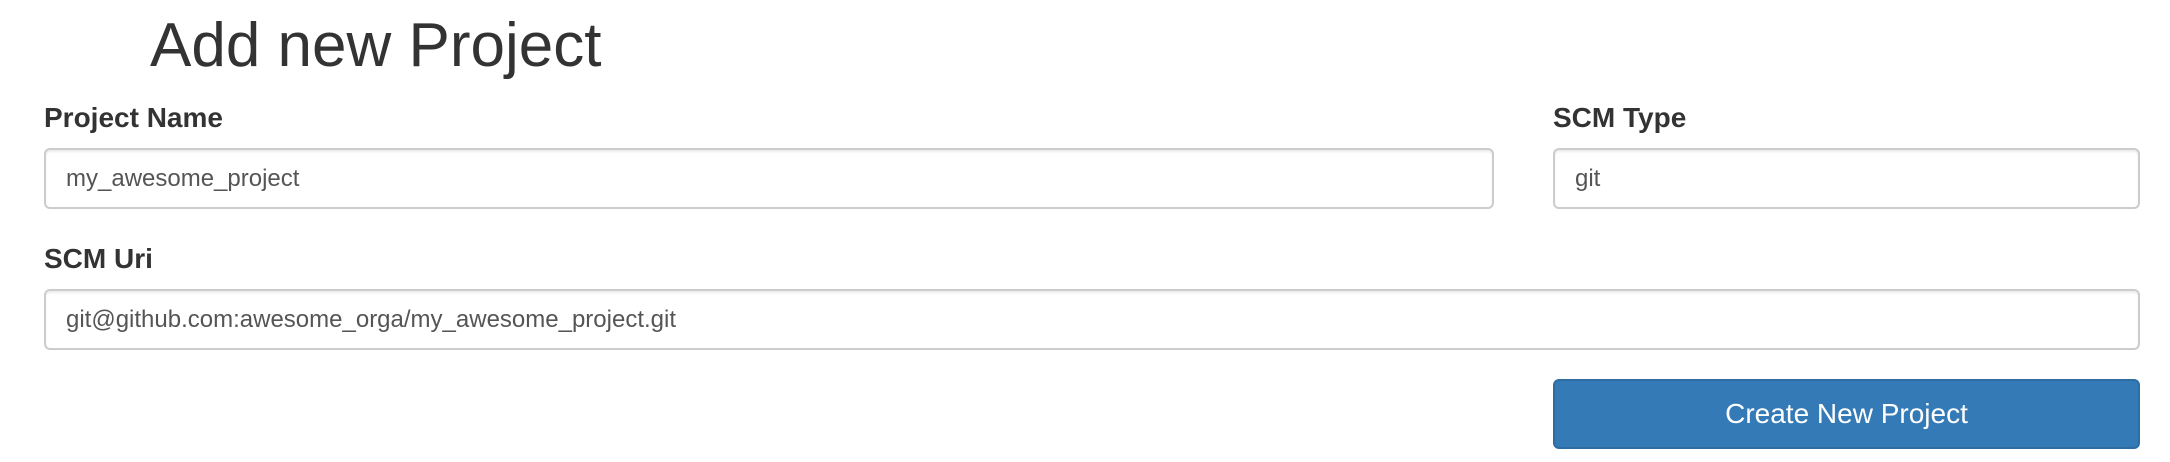 The width and height of the screenshot is (2170, 462). Describe the element at coordinates (1846, 178) in the screenshot. I see `scm-type-input` at that location.